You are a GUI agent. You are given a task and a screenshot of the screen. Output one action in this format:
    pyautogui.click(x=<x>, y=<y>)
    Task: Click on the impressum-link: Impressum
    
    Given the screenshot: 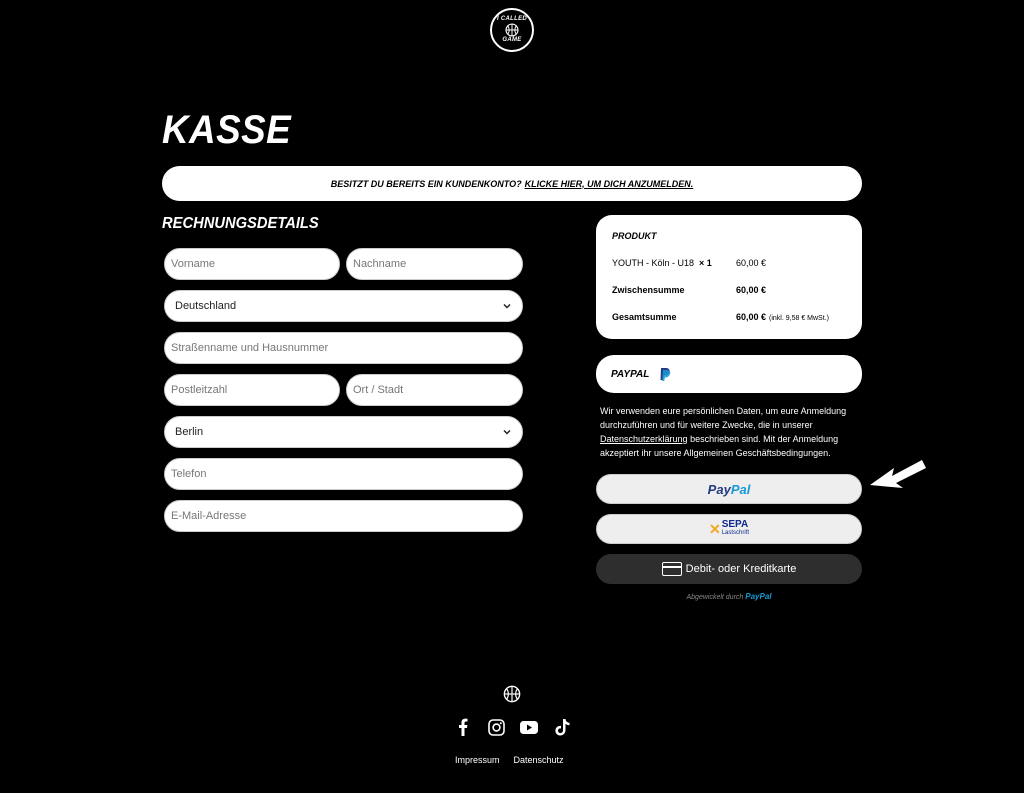 What is the action you would take?
    pyautogui.click(x=477, y=760)
    